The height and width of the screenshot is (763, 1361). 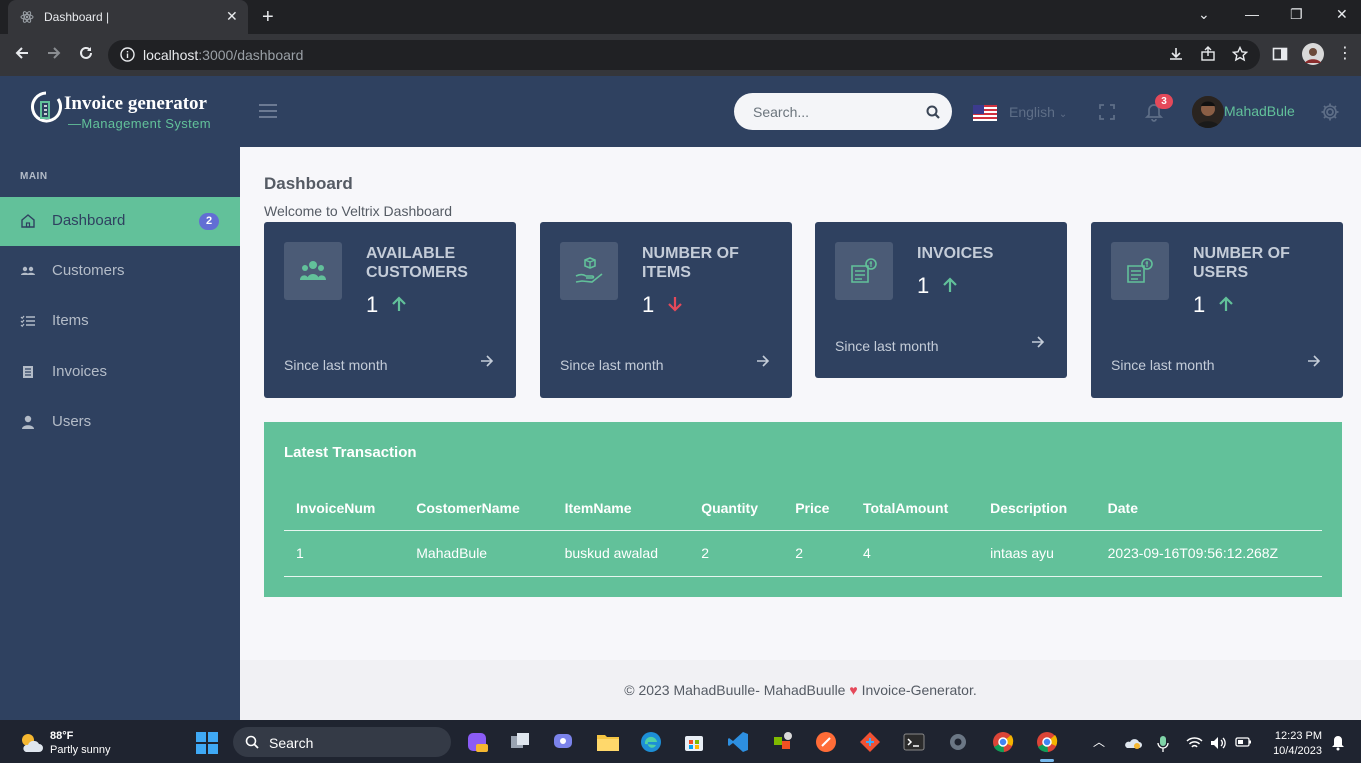 I want to click on store-icon, so click(x=694, y=742).